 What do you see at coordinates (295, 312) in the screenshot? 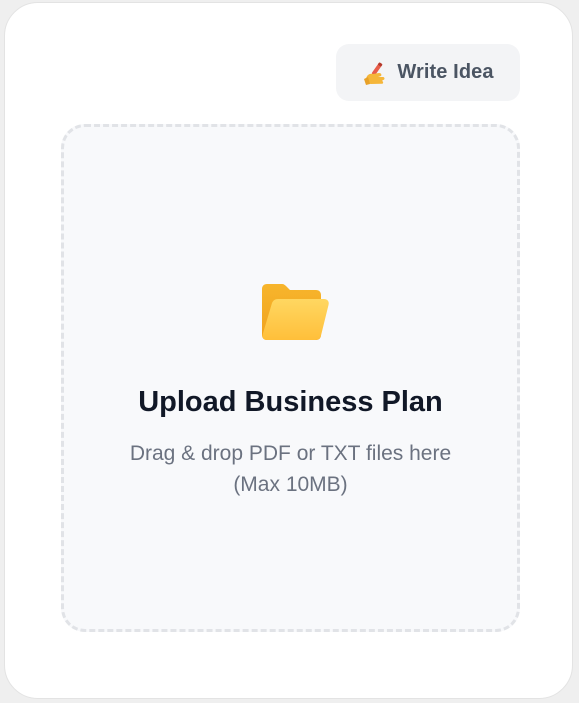
I see `folder-icon` at bounding box center [295, 312].